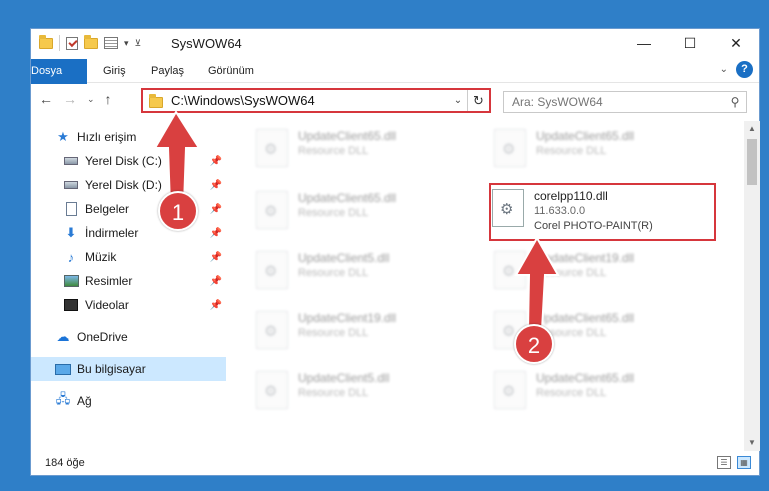 The image size is (769, 491). What do you see at coordinates (126, 43) in the screenshot?
I see `chevron-down-icon: ▾` at bounding box center [126, 43].